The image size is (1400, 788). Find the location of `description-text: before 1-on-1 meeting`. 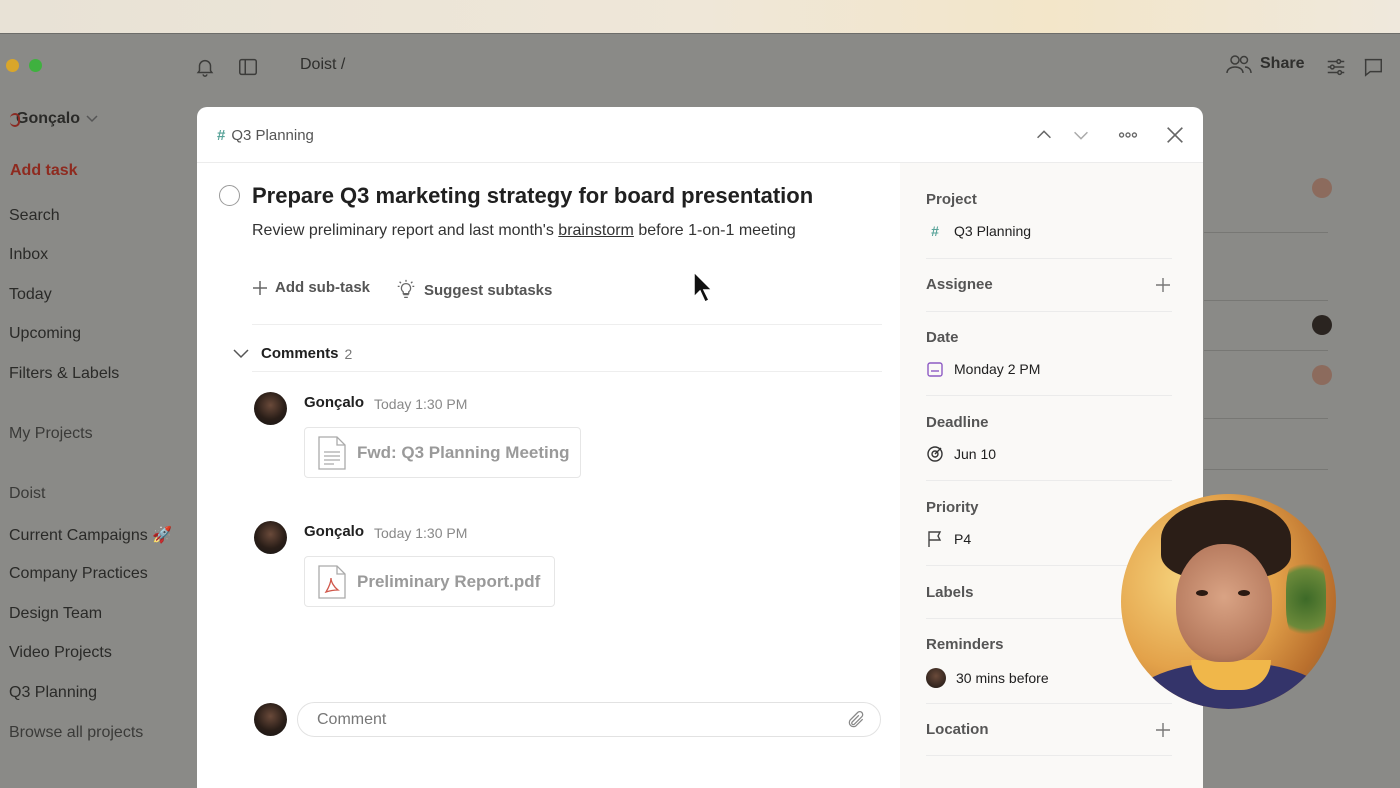

description-text: before 1-on-1 meeting is located at coordinates (714, 230).